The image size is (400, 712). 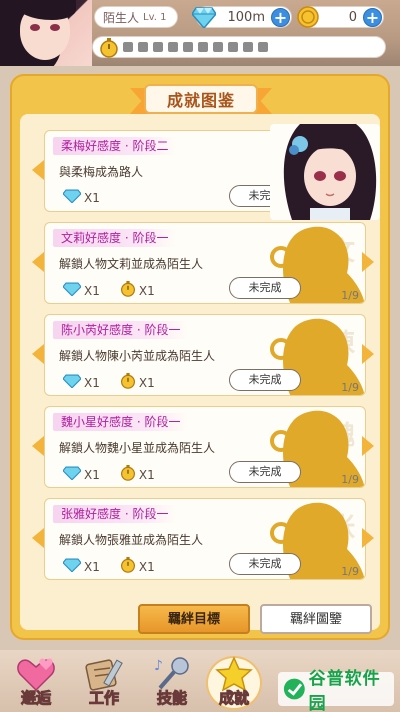 I want to click on gem-counter: 100m +, so click(x=242, y=17).